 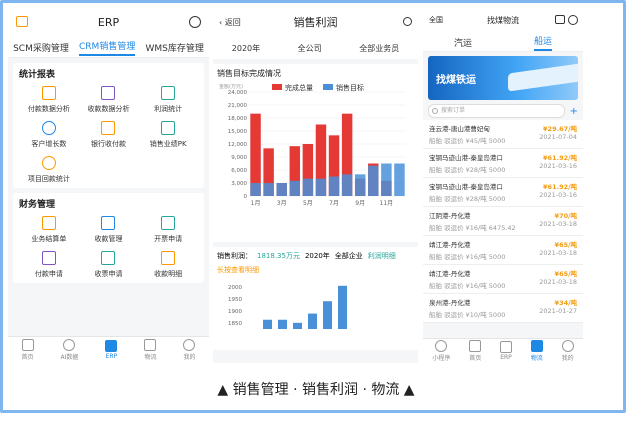 What do you see at coordinates (48, 163) in the screenshot?
I see `coin-icon` at bounding box center [48, 163].